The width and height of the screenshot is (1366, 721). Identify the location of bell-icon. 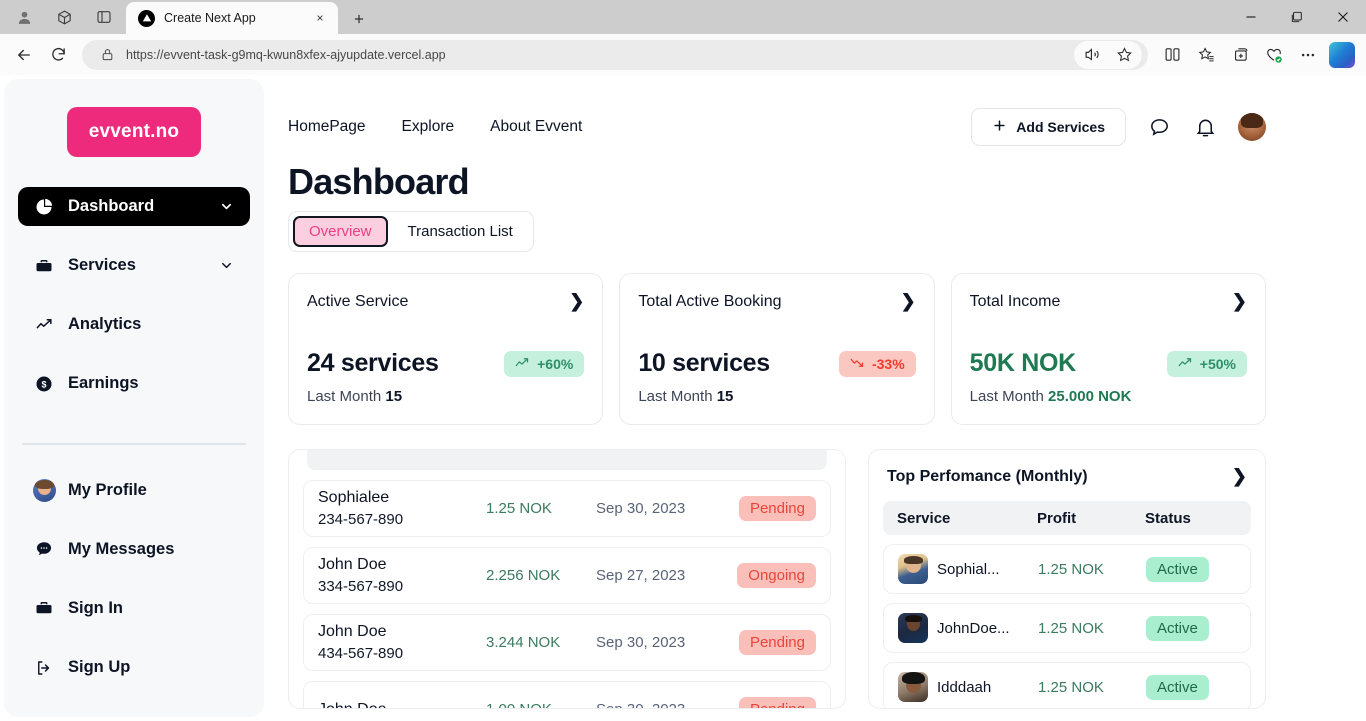
(1205, 127).